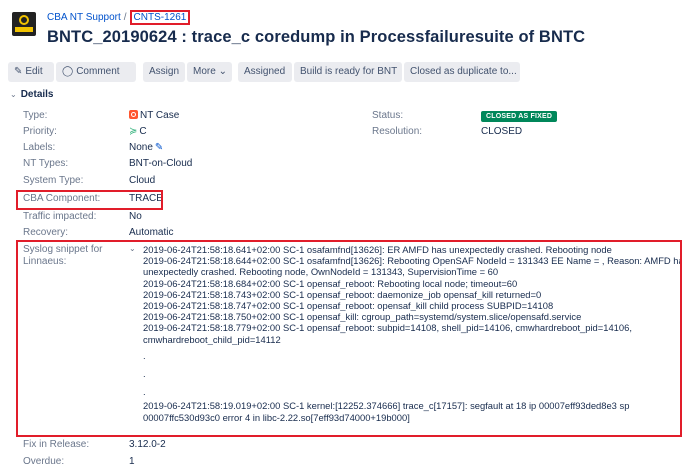 The height and width of the screenshot is (468, 682). I want to click on comment-icon: ◯, so click(68, 71).